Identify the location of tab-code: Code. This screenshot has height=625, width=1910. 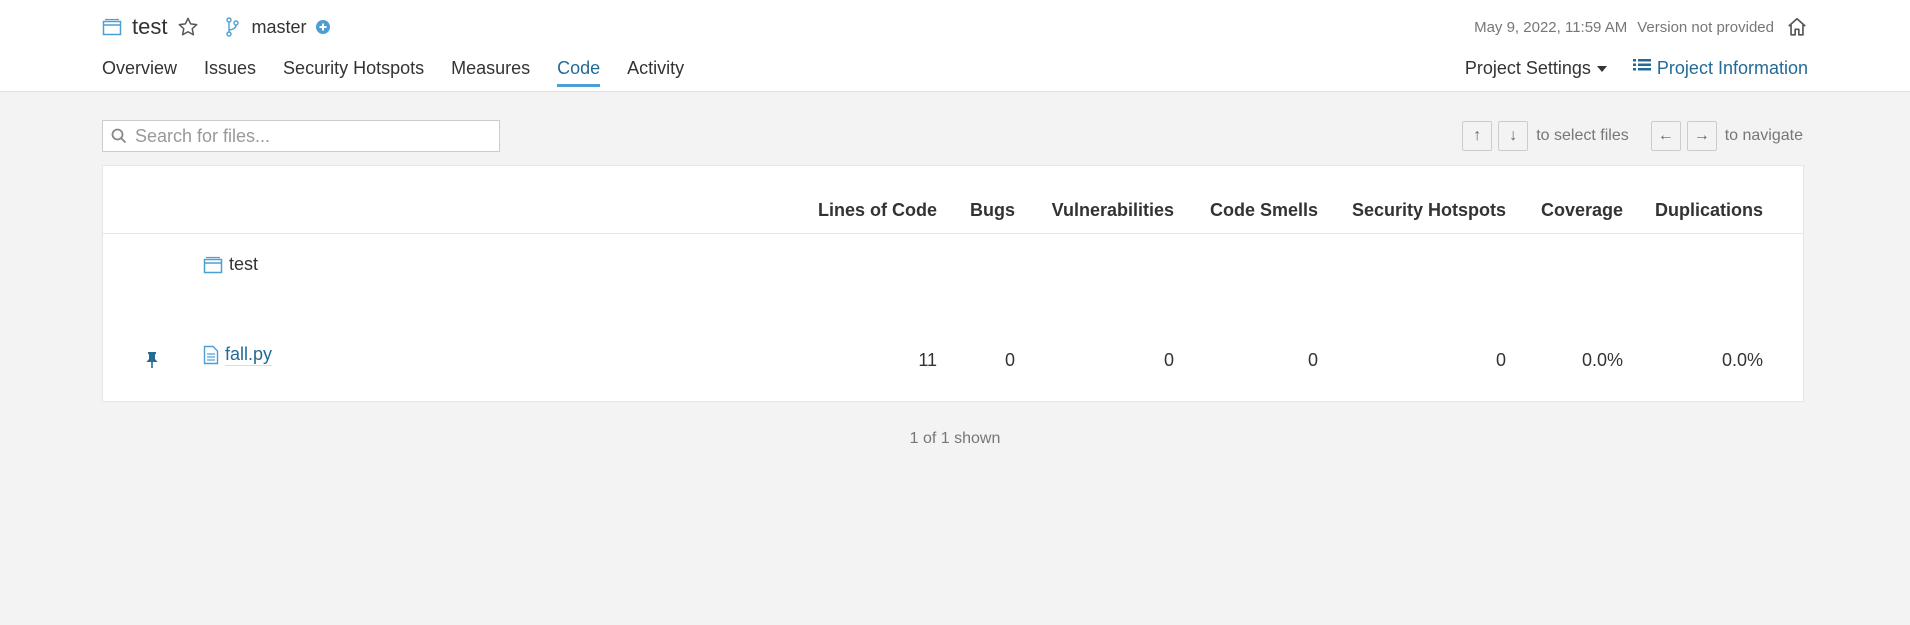
(579, 72).